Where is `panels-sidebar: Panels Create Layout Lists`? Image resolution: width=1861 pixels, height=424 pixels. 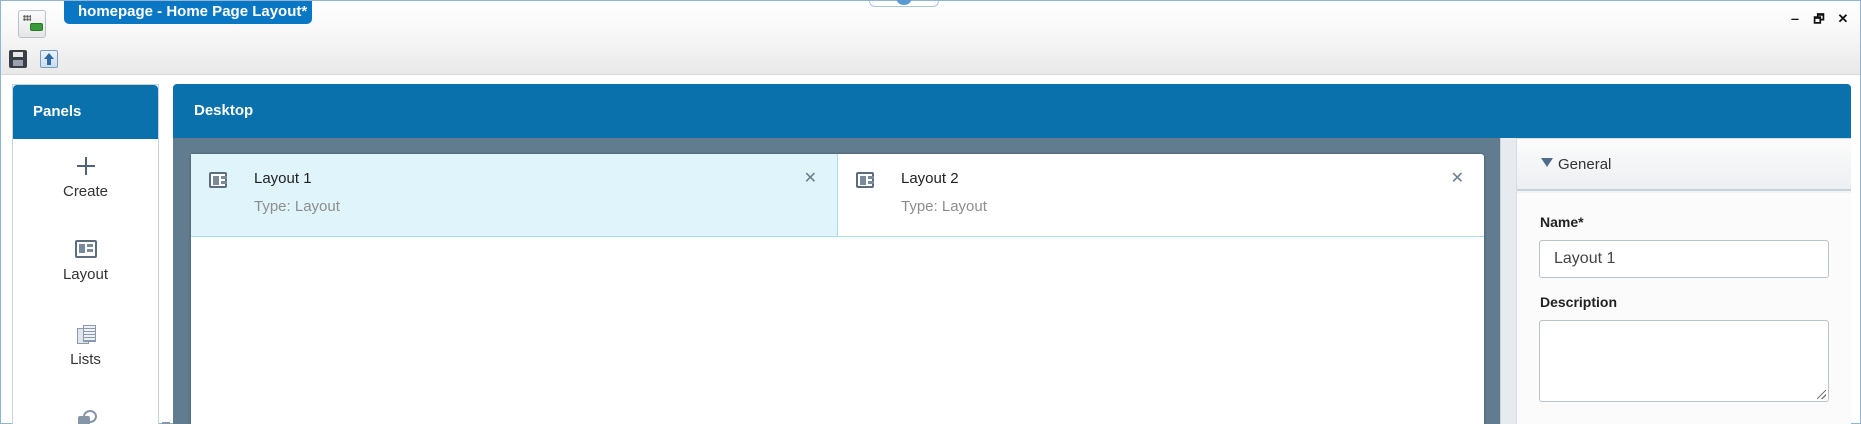 panels-sidebar: Panels Create Layout Lists is located at coordinates (85, 254).